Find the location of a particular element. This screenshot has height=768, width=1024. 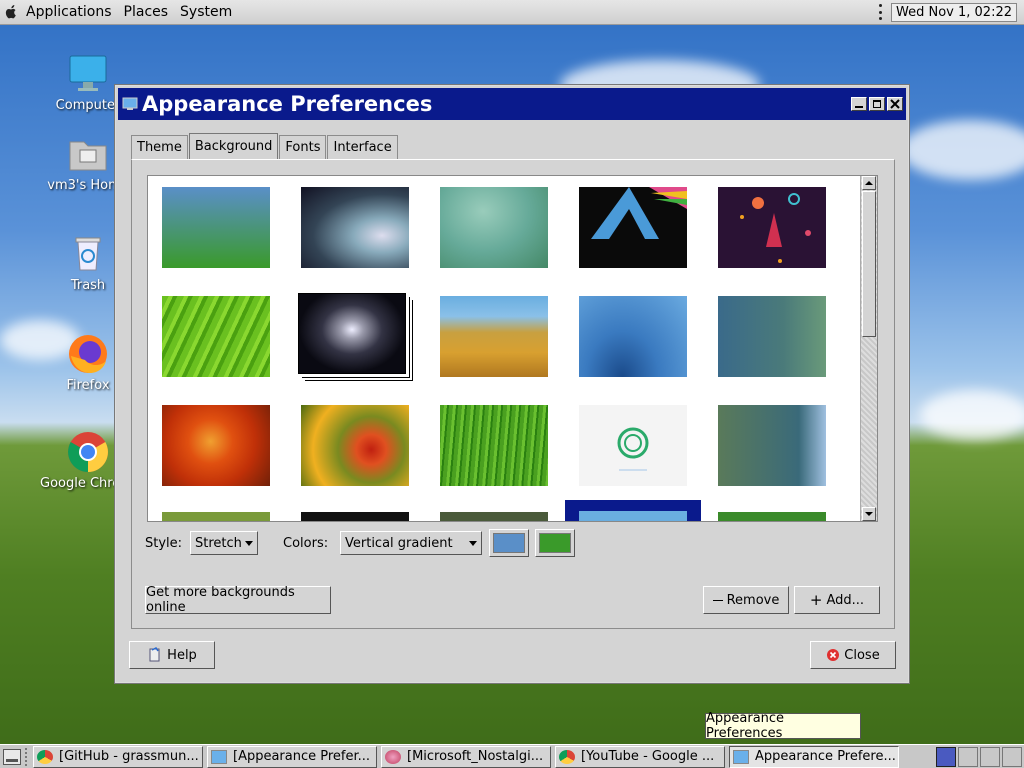

taskbar-handle-icon is located at coordinates (27, 756).